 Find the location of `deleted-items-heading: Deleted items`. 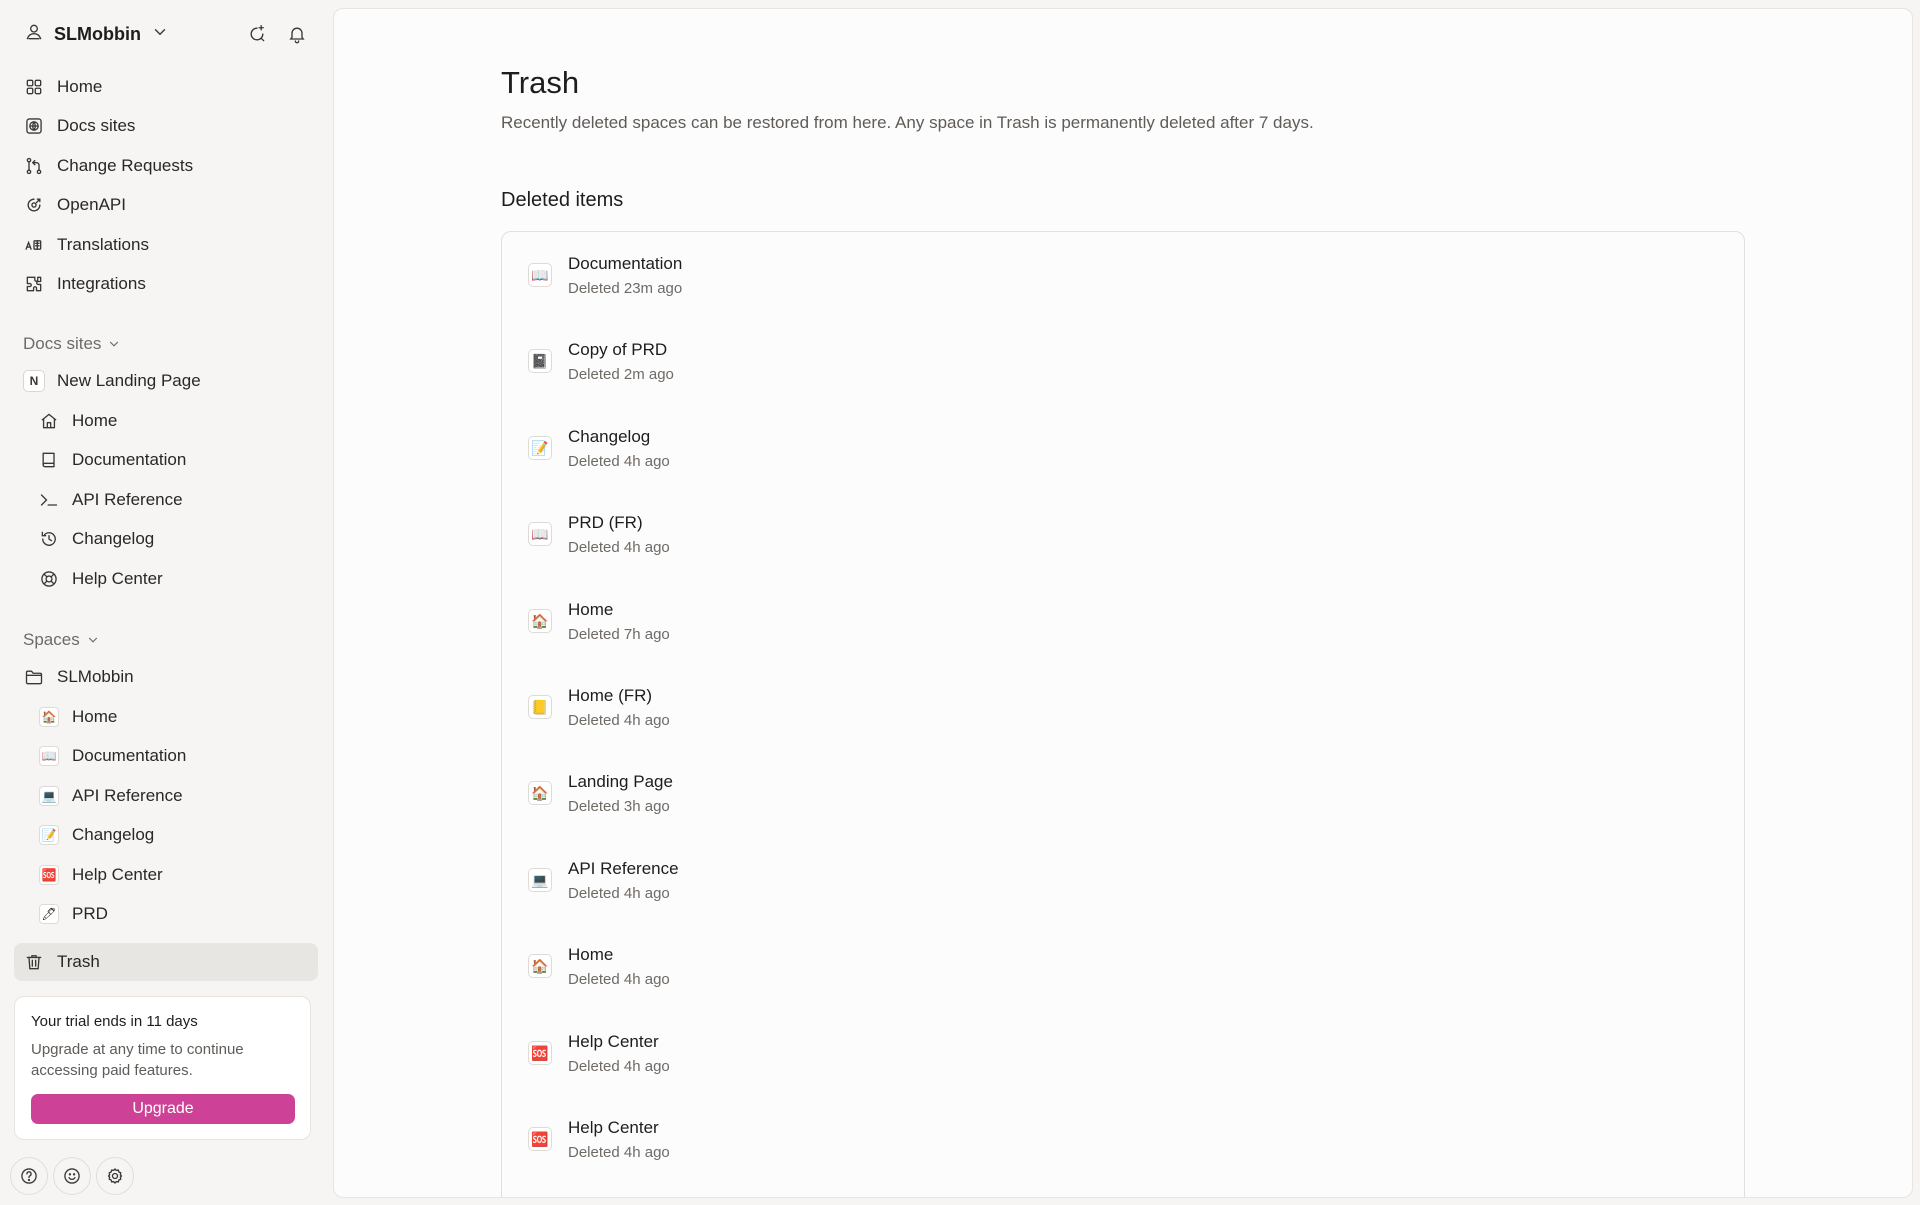

deleted-items-heading: Deleted items is located at coordinates (562, 200).